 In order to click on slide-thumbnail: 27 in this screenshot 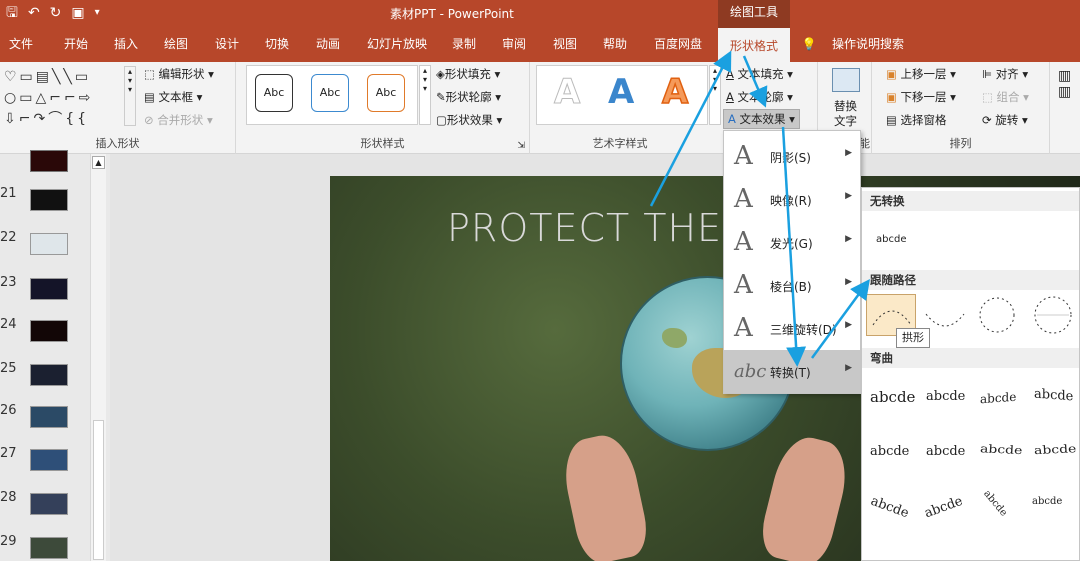, I will do `click(45, 466)`.